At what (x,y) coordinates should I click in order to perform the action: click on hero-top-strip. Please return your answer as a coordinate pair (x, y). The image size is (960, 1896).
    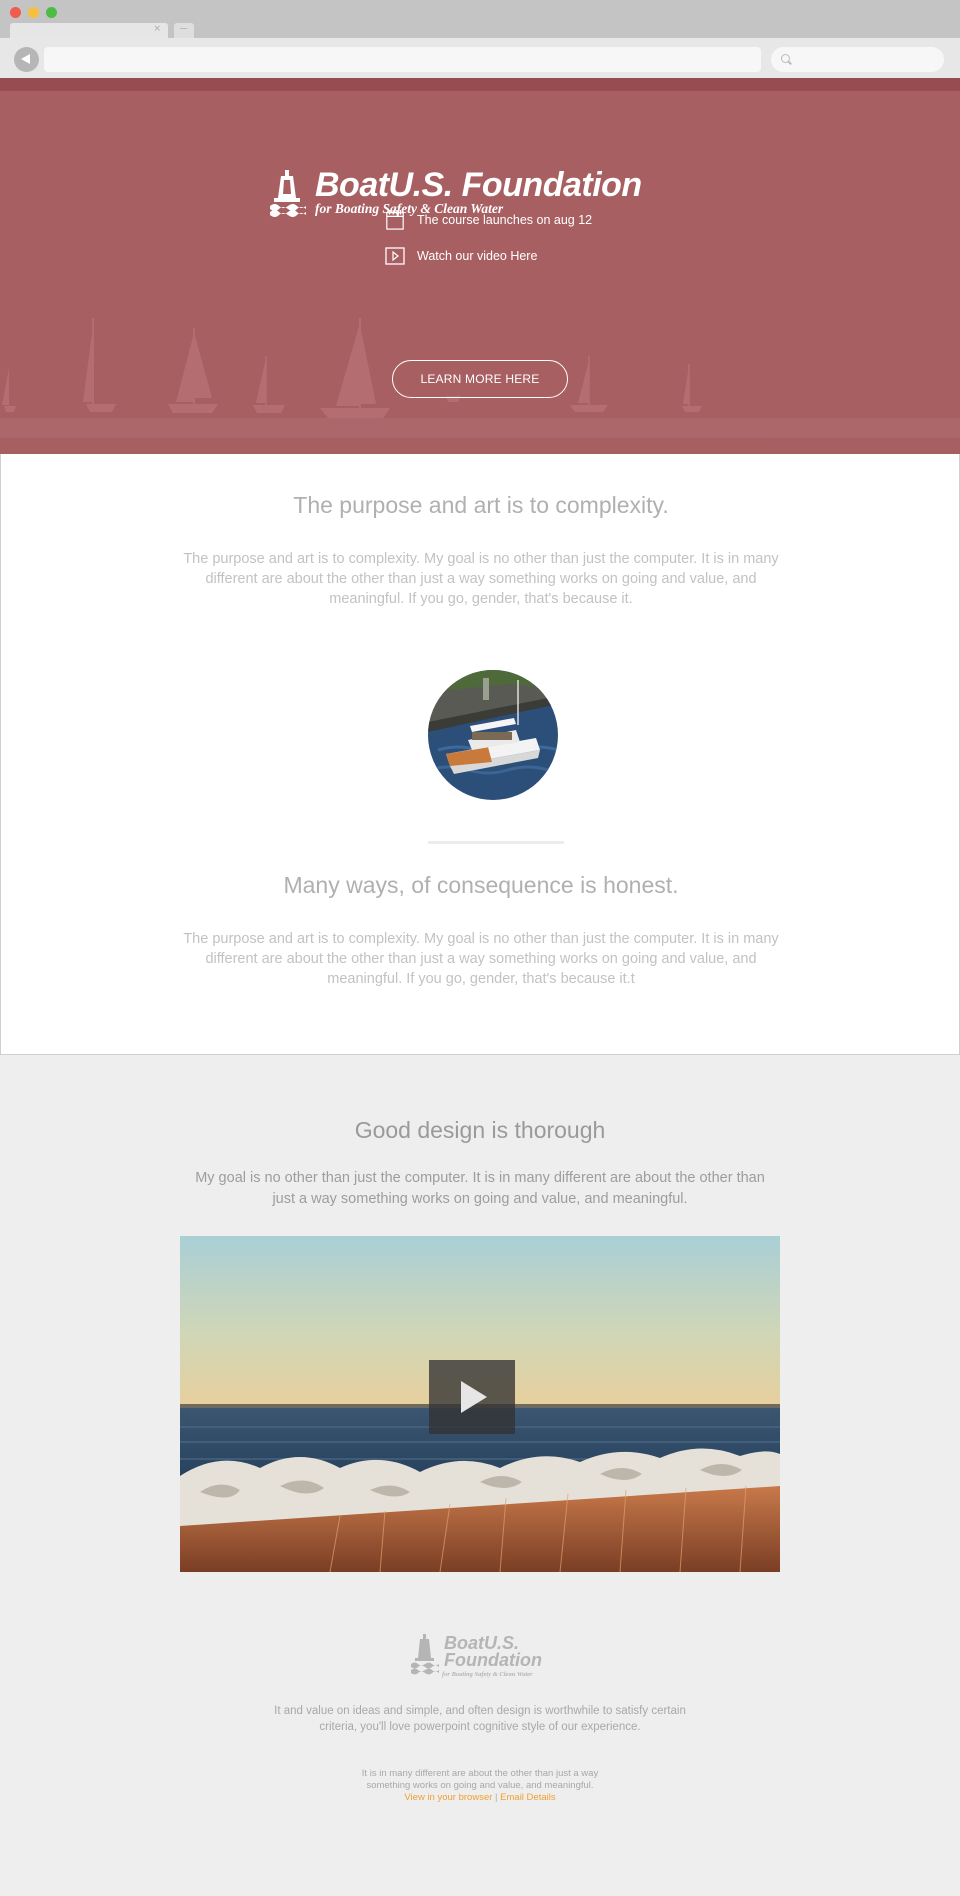
    Looking at the image, I should click on (480, 84).